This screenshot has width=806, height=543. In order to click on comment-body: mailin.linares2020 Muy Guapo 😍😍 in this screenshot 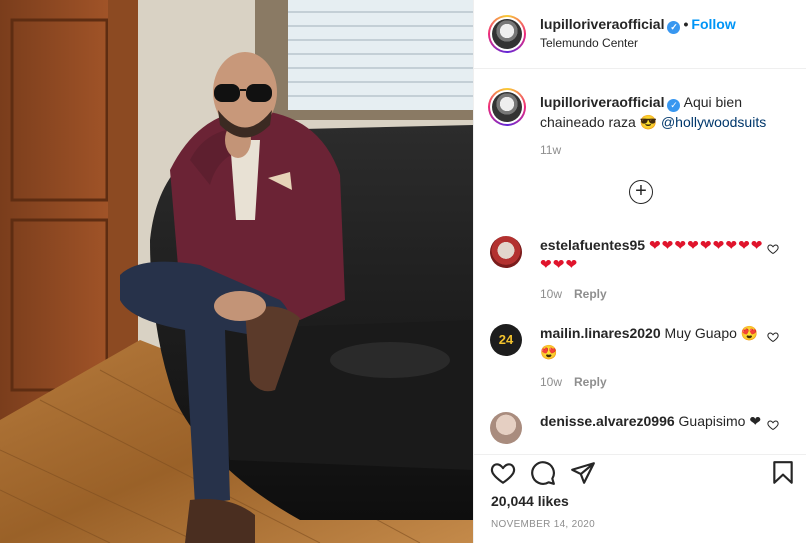, I will do `click(655, 343)`.